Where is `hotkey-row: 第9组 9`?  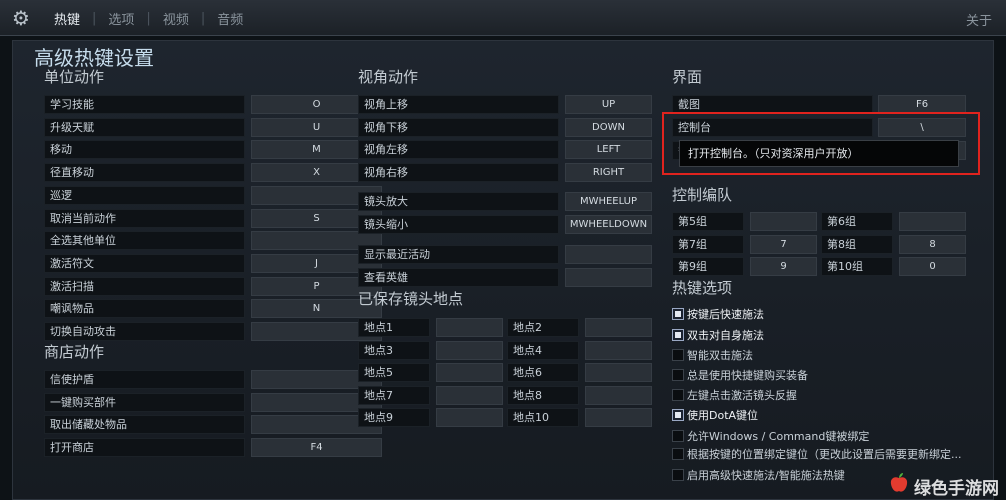 hotkey-row: 第9组 9 is located at coordinates (744, 267).